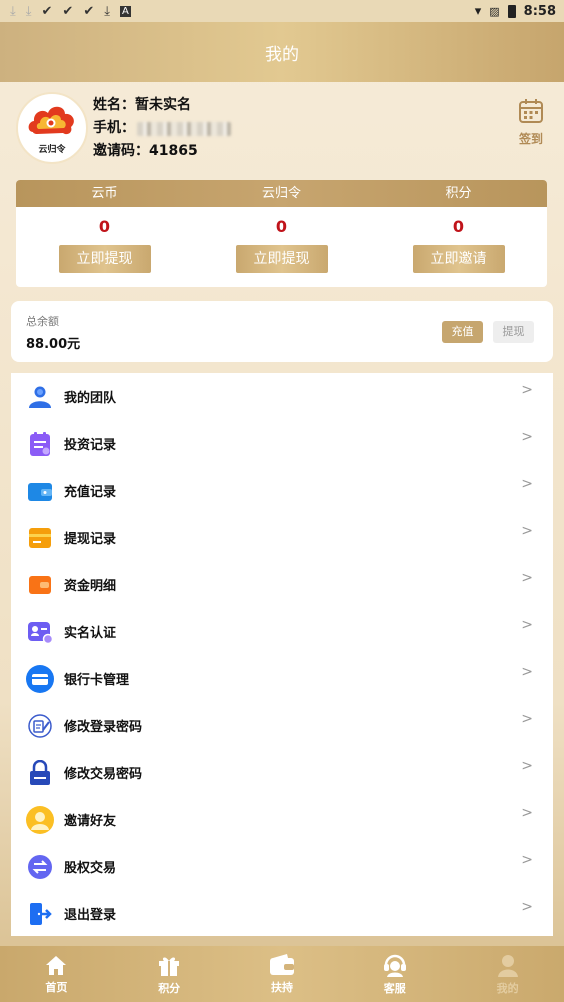 The image size is (564, 1002). Describe the element at coordinates (282, 772) in the screenshot. I see `menu-item-change-trade-password: 修改交易密码 >` at that location.